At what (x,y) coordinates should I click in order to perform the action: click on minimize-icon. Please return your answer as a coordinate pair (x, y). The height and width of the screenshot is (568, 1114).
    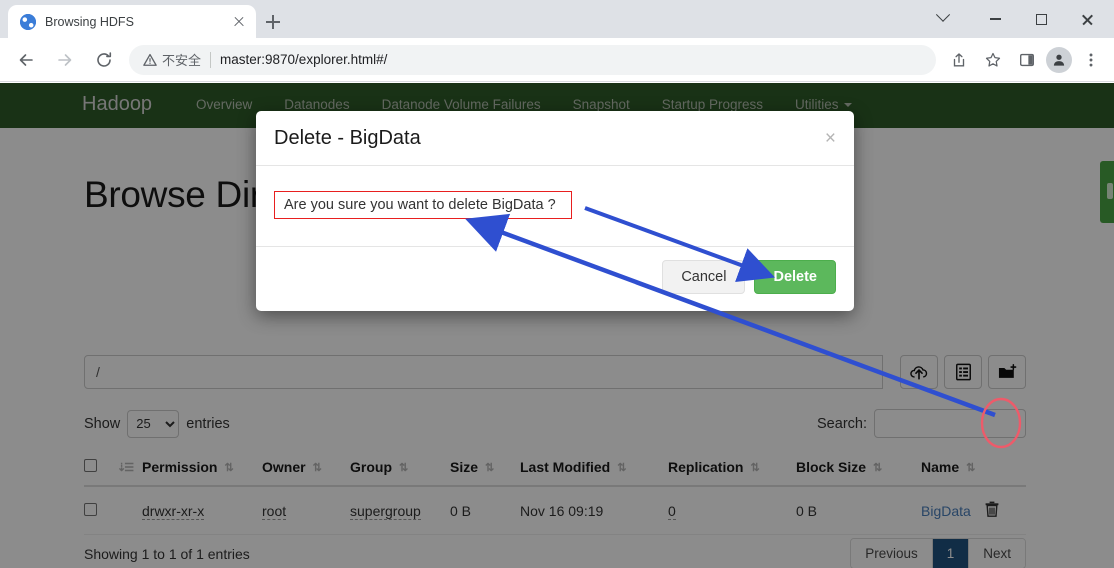
    Looking at the image, I should click on (995, 19).